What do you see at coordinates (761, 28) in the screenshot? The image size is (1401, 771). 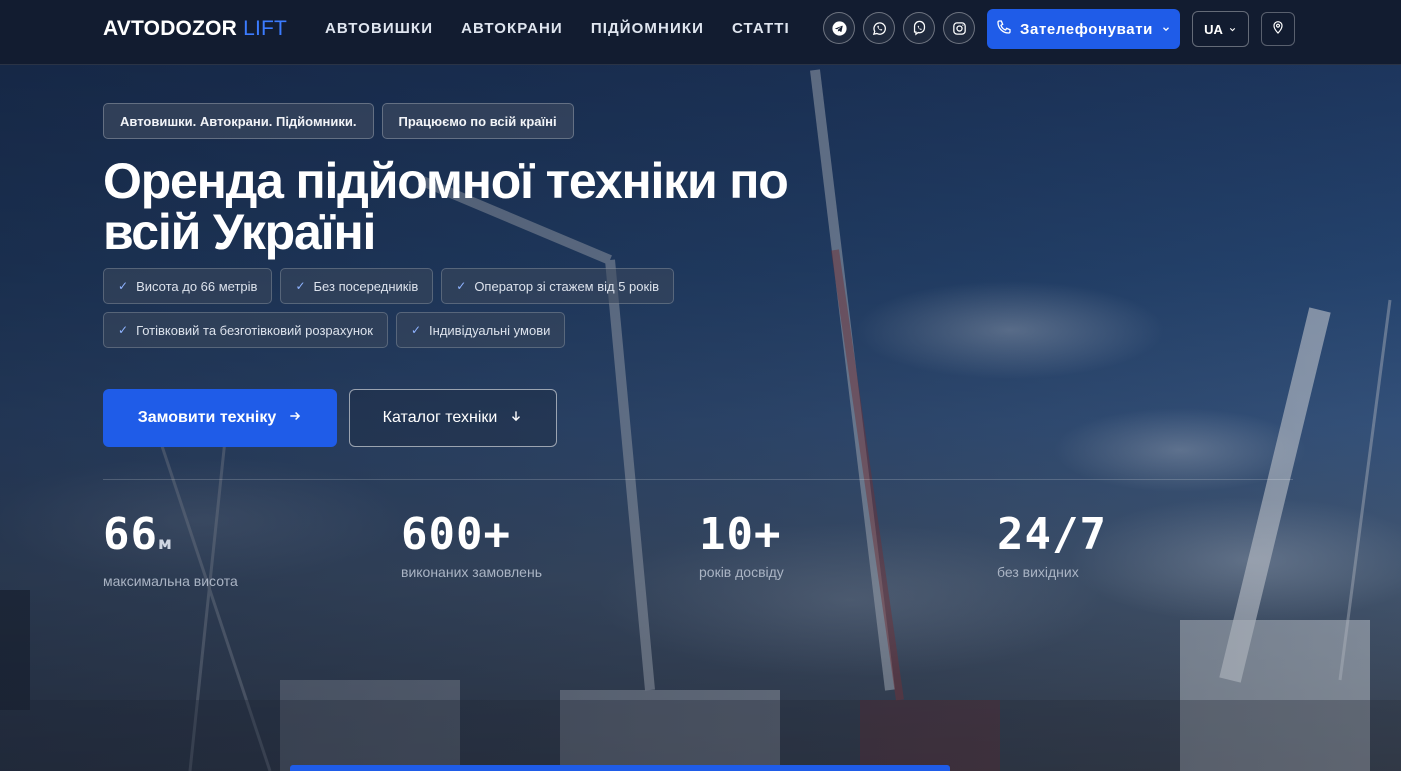 I see `nav-link-statti: СТАТТІ` at bounding box center [761, 28].